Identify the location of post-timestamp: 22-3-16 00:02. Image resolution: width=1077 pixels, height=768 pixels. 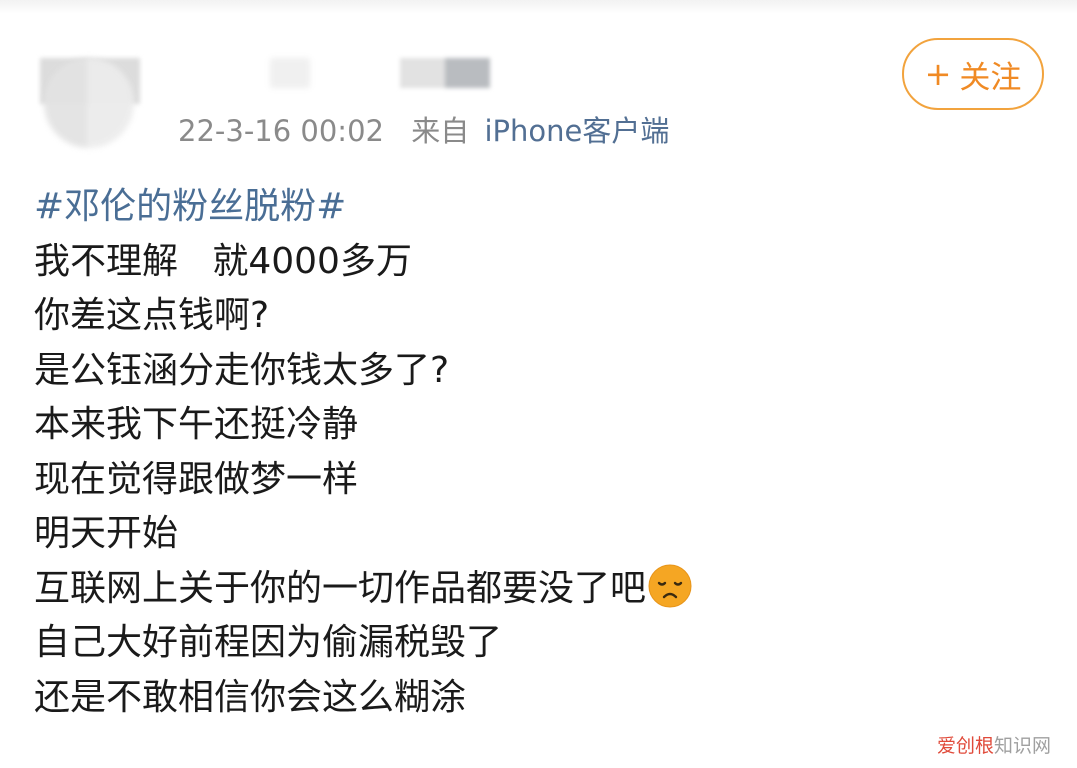
(281, 131).